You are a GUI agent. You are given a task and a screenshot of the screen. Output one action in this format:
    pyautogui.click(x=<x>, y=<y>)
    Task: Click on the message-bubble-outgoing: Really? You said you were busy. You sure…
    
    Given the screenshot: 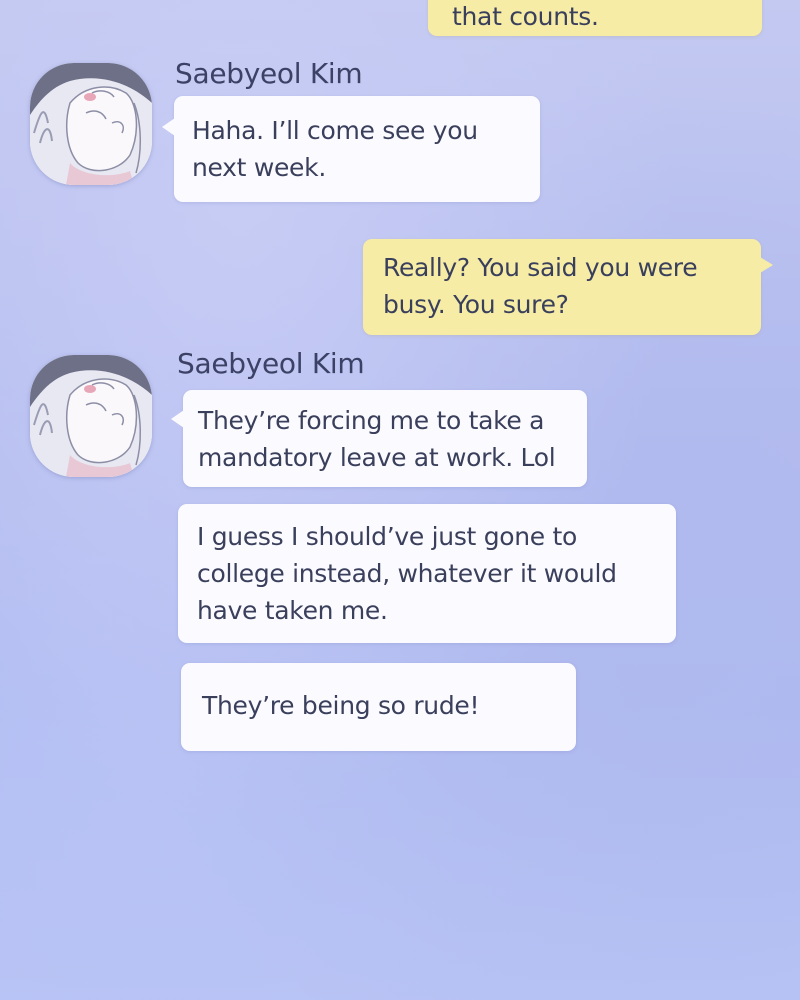 What is the action you would take?
    pyautogui.click(x=568, y=287)
    